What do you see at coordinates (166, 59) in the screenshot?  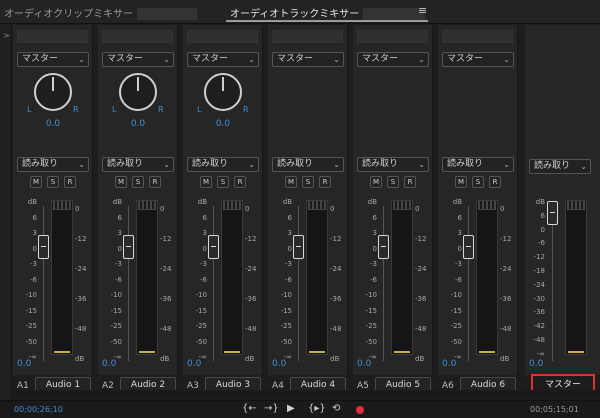 I see `chevron-down-icon: ⌄` at bounding box center [166, 59].